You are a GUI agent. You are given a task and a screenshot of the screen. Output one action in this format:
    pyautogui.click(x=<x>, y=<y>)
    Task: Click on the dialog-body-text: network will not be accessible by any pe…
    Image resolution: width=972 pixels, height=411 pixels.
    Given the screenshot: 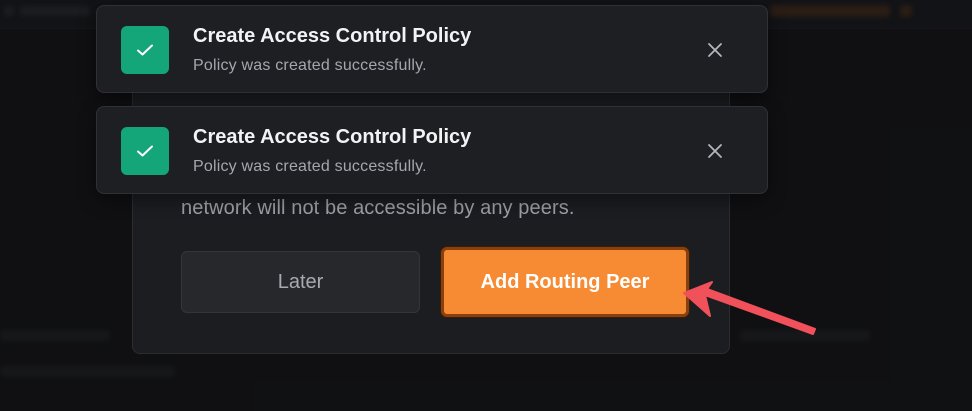 What is the action you would take?
    pyautogui.click(x=378, y=208)
    